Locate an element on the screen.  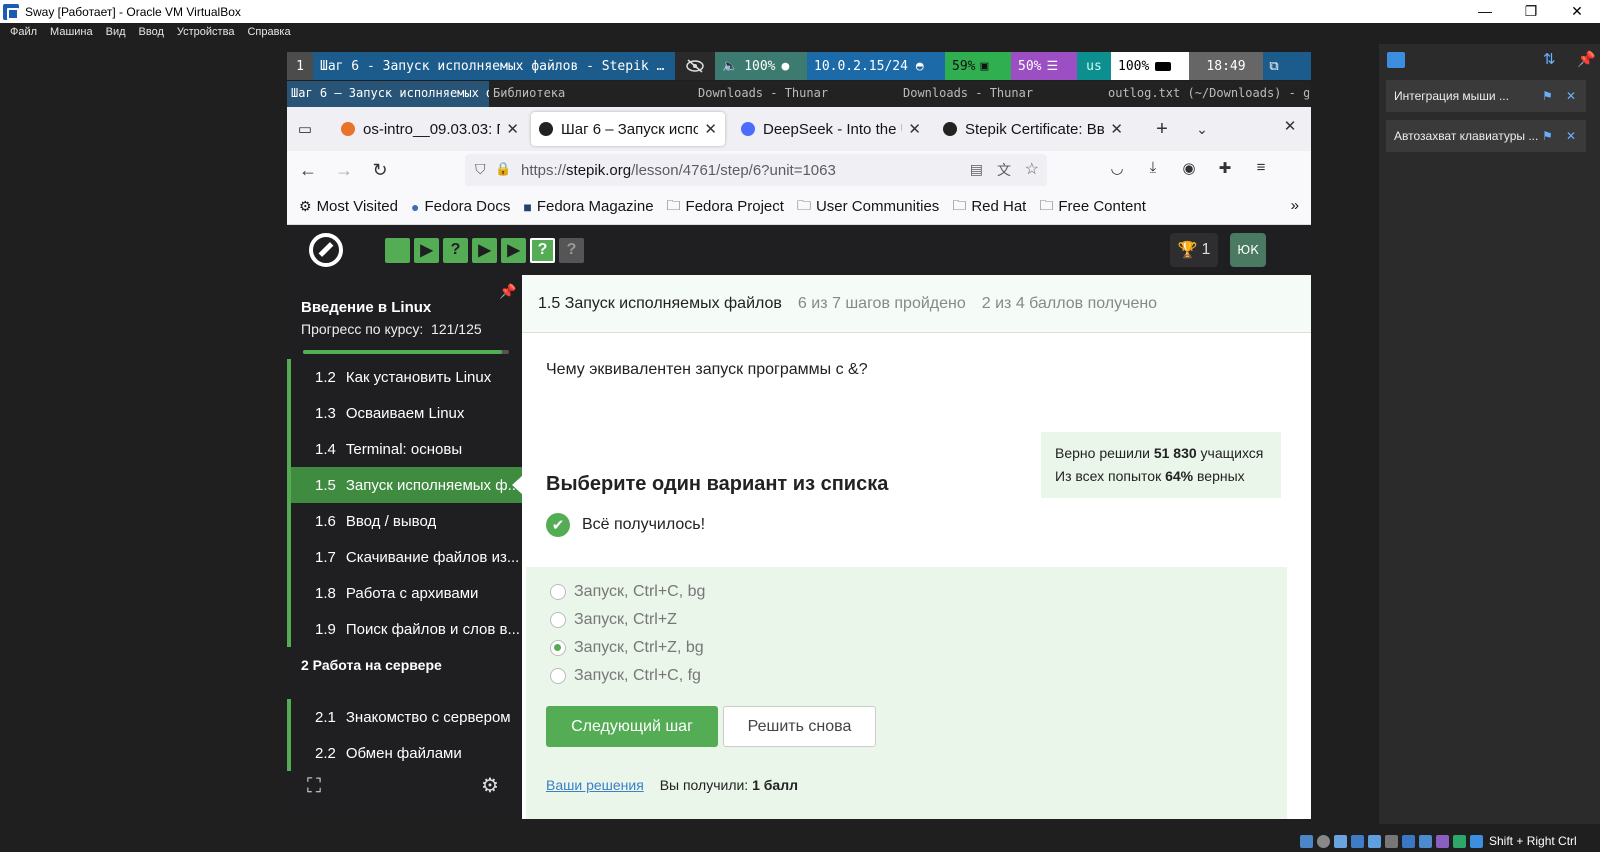
bookmark-user-communities: 🗀 User Communities is located at coordinates (868, 207).